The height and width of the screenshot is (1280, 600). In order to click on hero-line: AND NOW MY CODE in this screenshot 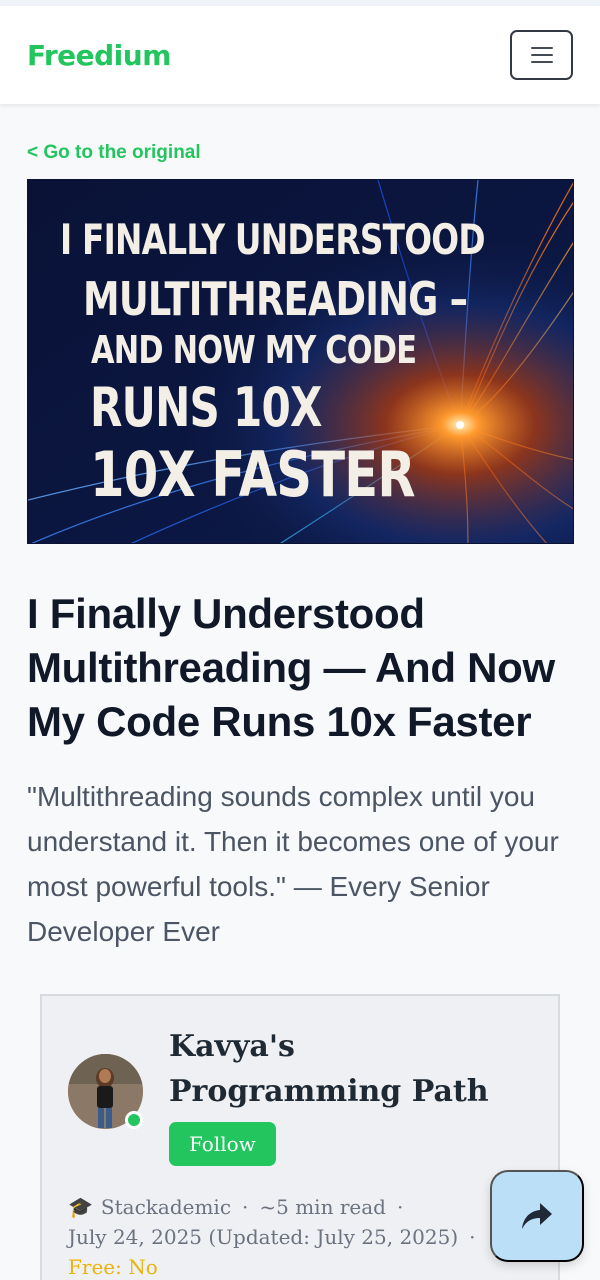, I will do `click(254, 350)`.